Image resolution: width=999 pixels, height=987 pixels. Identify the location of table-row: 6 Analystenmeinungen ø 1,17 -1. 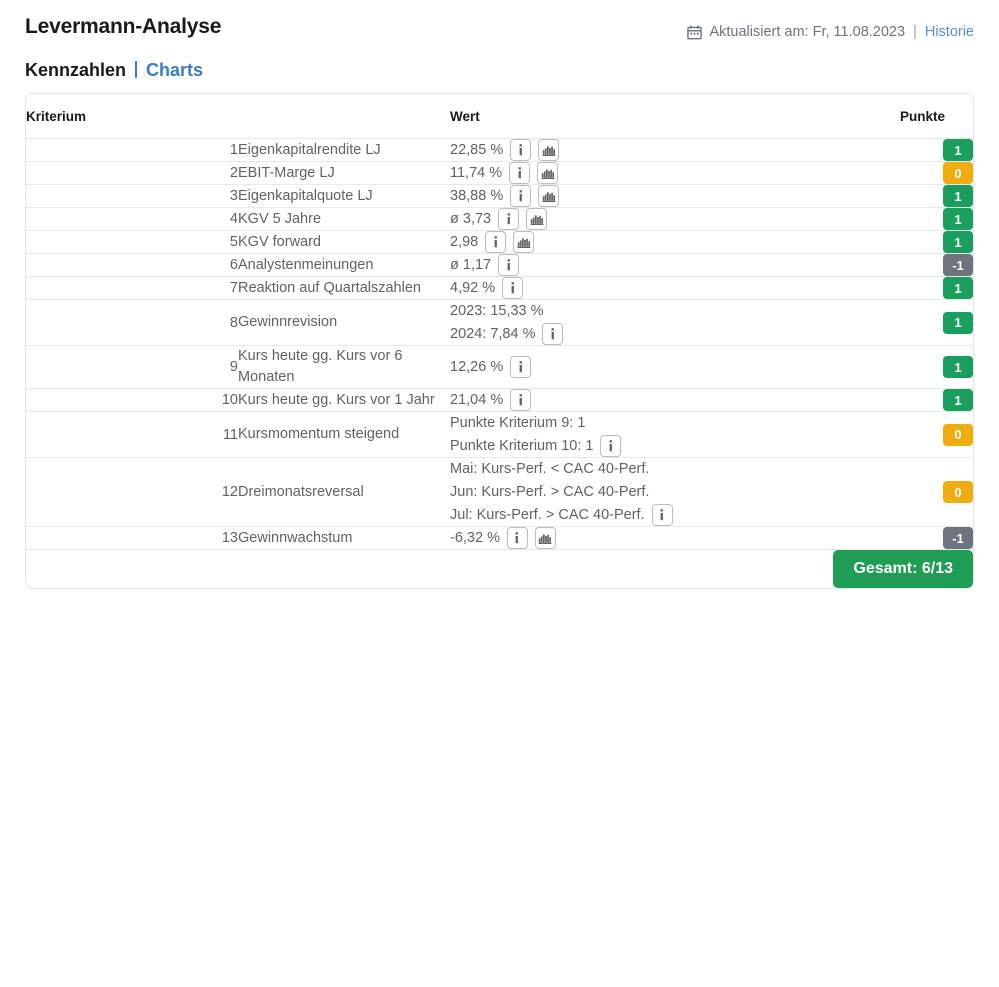
(499, 265).